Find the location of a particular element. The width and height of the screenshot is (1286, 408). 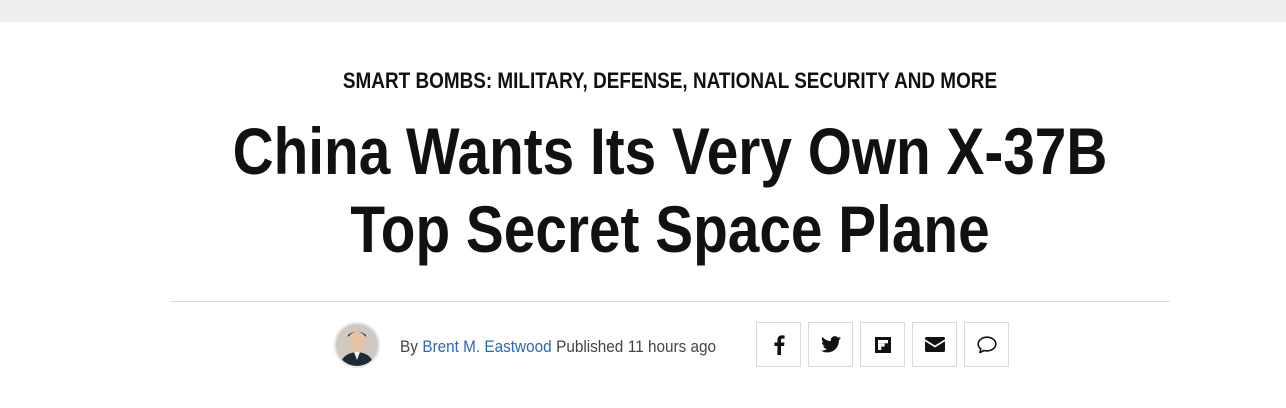

twitter-icon is located at coordinates (830, 344).